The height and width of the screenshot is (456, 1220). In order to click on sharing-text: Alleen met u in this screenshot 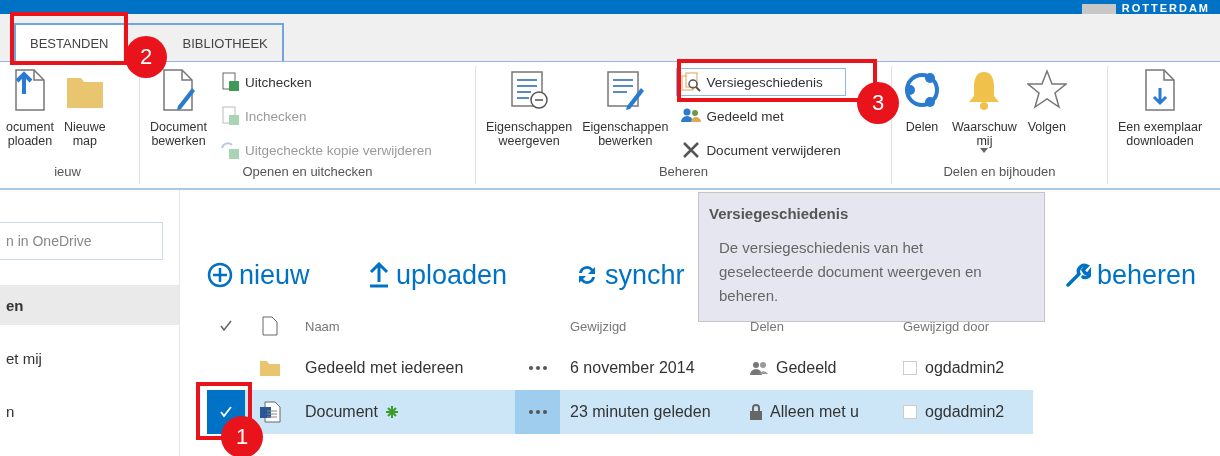, I will do `click(814, 412)`.